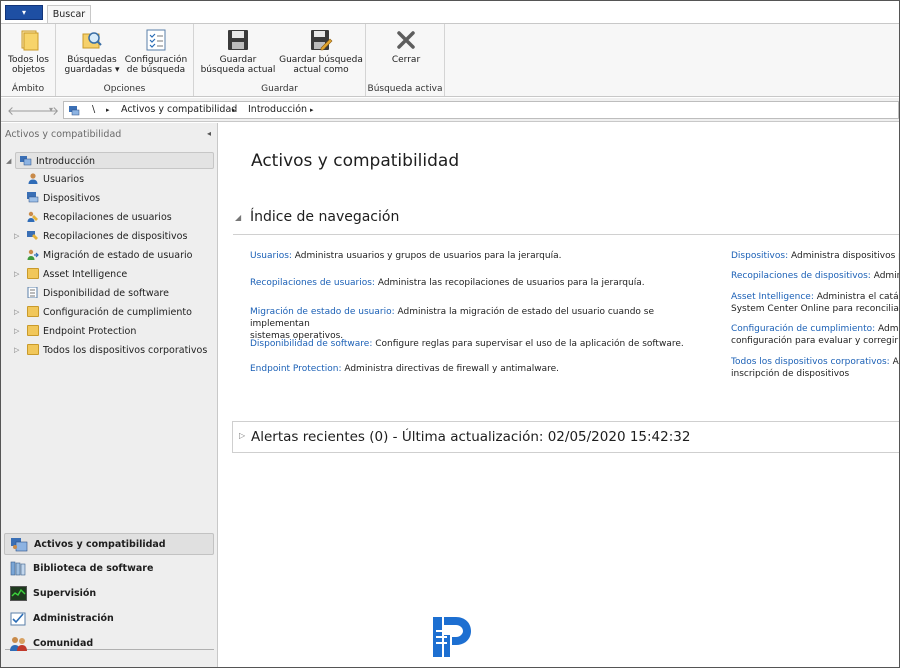 The height and width of the screenshot is (668, 900). I want to click on chevron-down-icon: ▾, so click(23, 12).